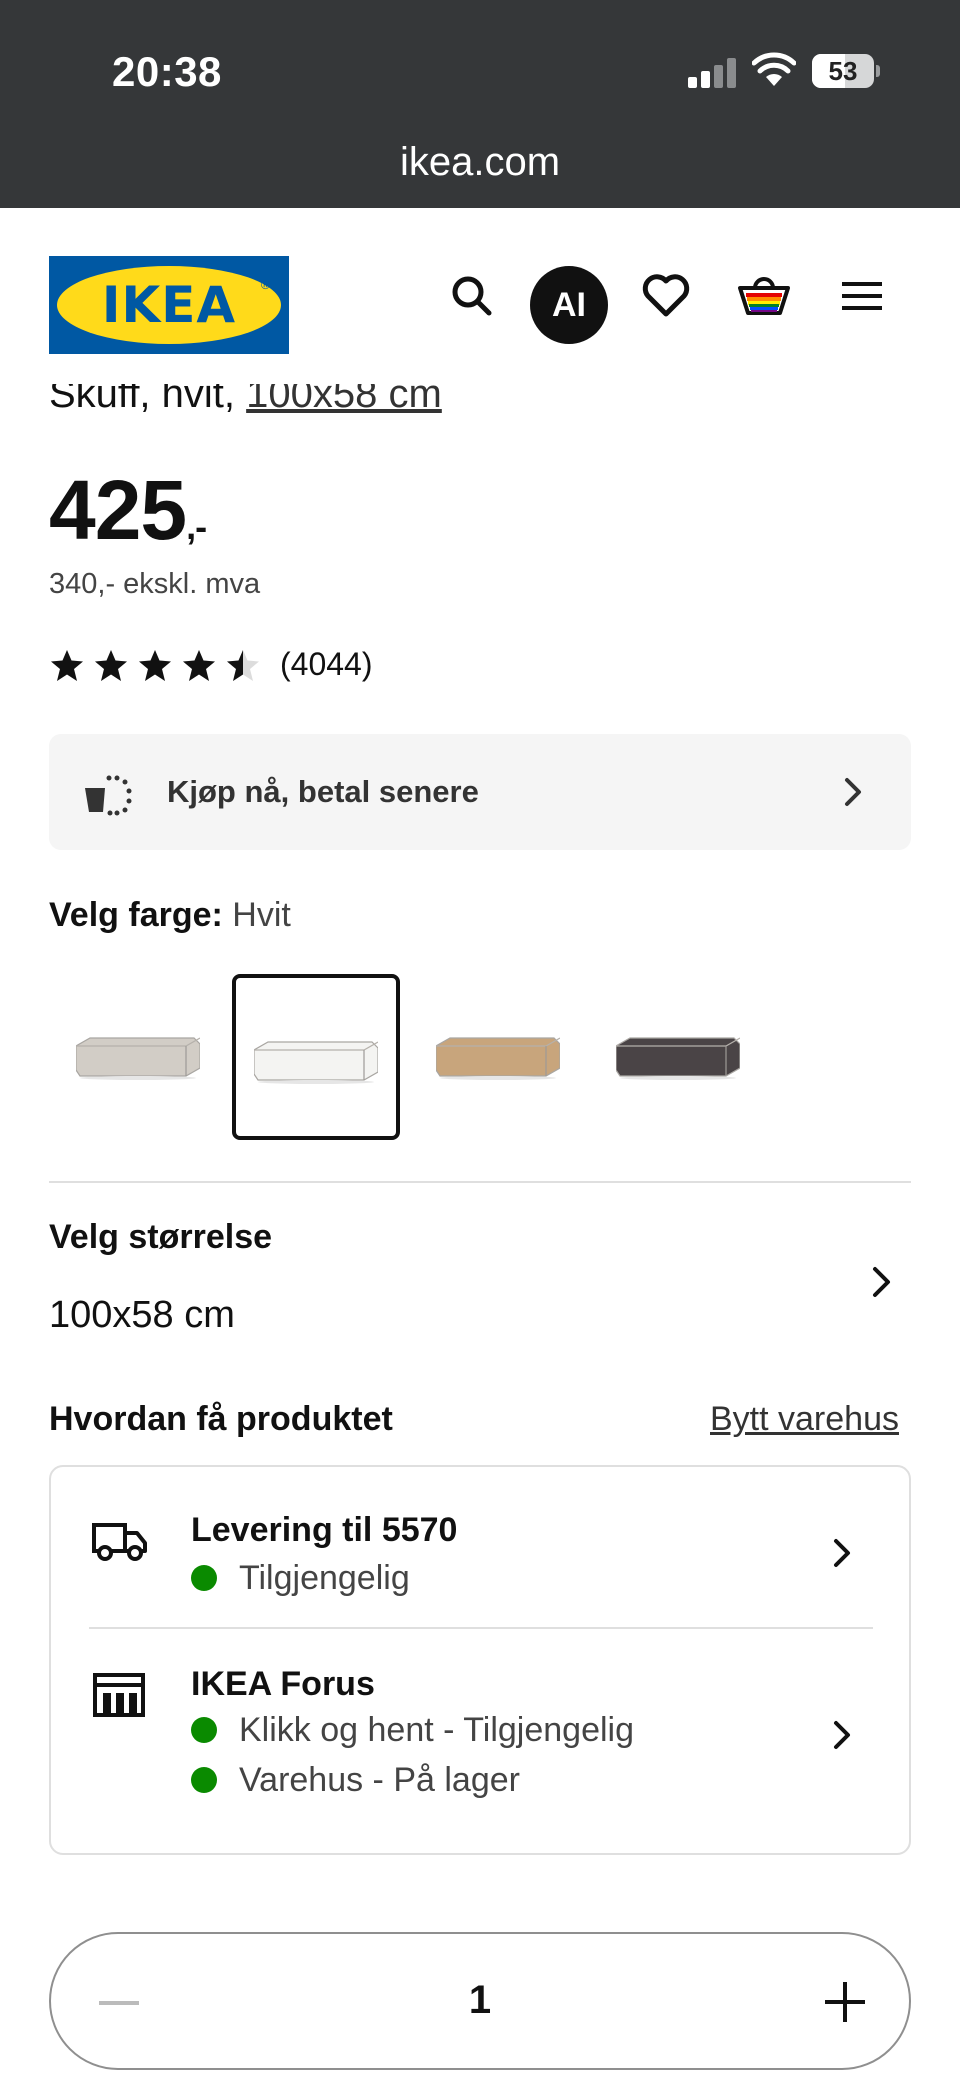  I want to click on browser-chrome: 20:38 53 ikea.com, so click(480, 104).